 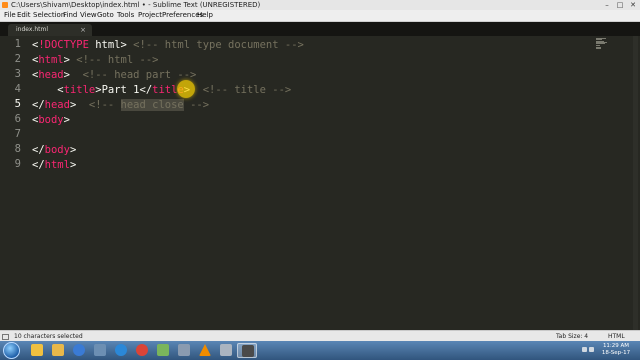 I want to click on taskbar-app-folder-icon, so click(x=58, y=350).